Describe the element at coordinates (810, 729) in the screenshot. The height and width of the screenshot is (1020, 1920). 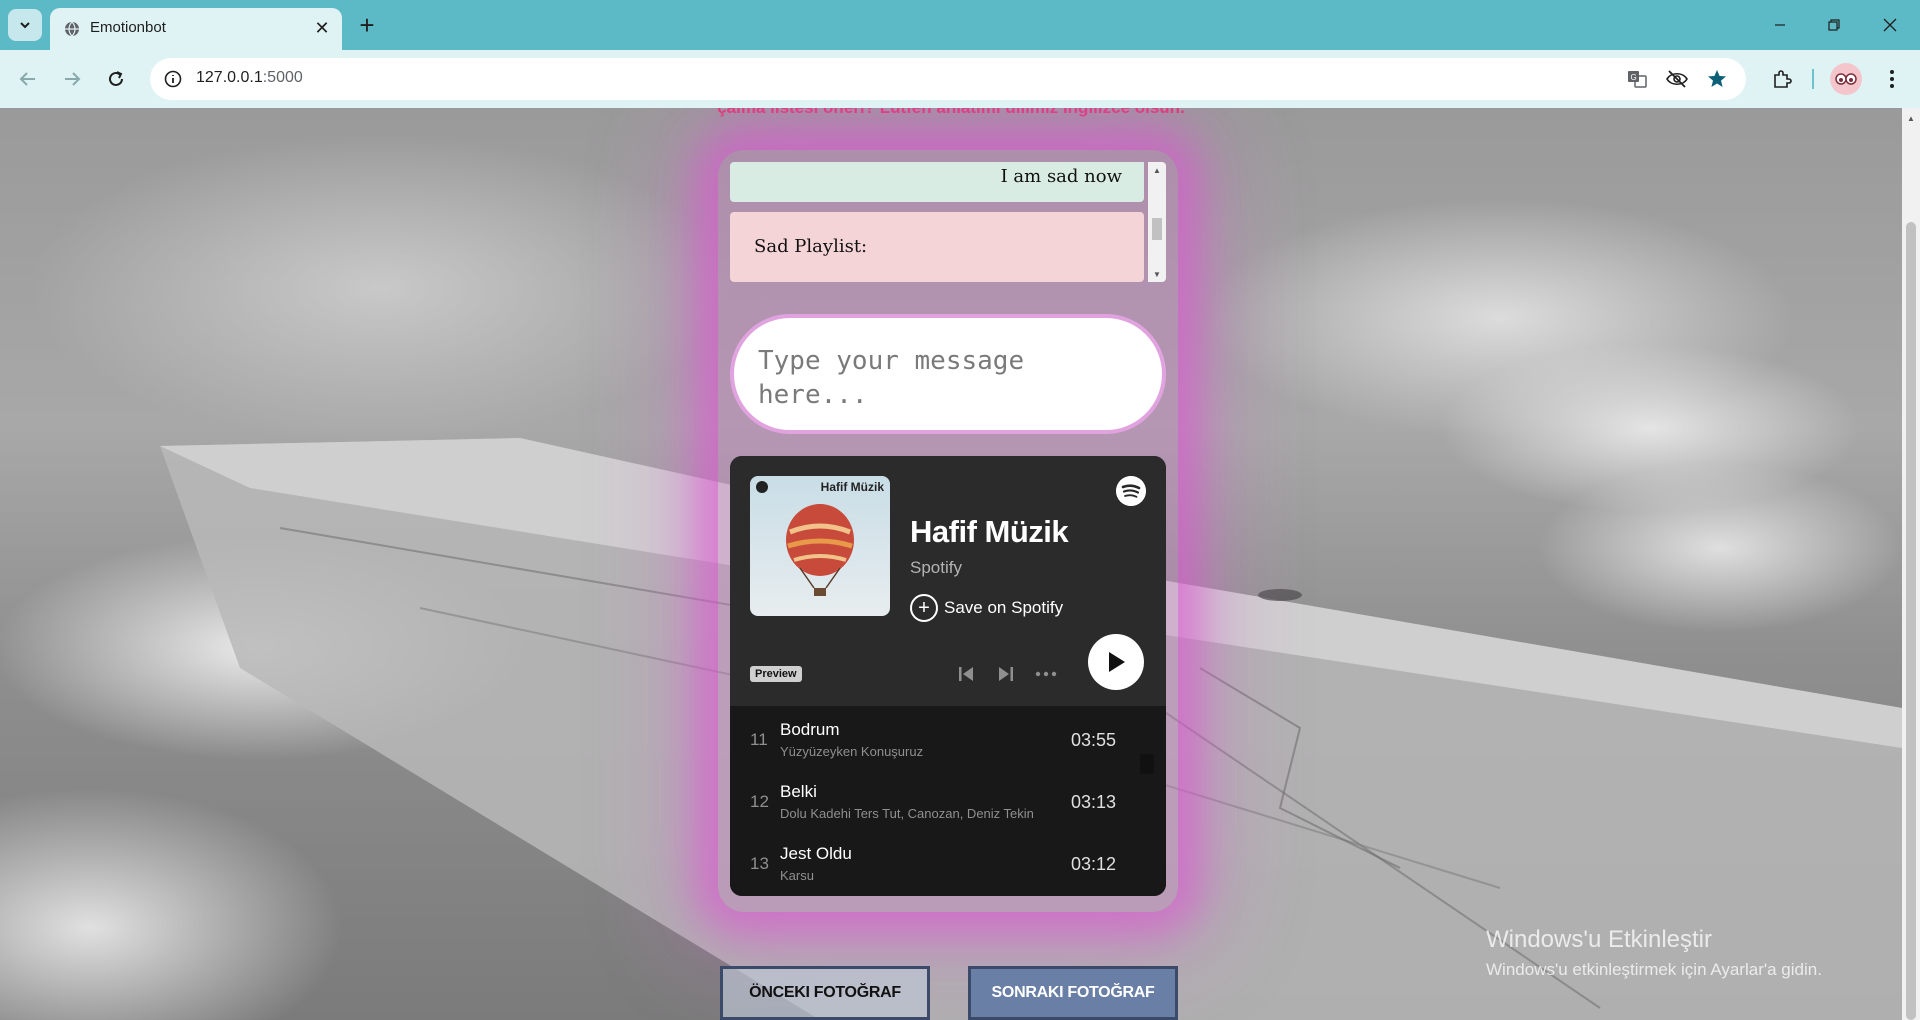
I see `track-name: Bodrum` at that location.